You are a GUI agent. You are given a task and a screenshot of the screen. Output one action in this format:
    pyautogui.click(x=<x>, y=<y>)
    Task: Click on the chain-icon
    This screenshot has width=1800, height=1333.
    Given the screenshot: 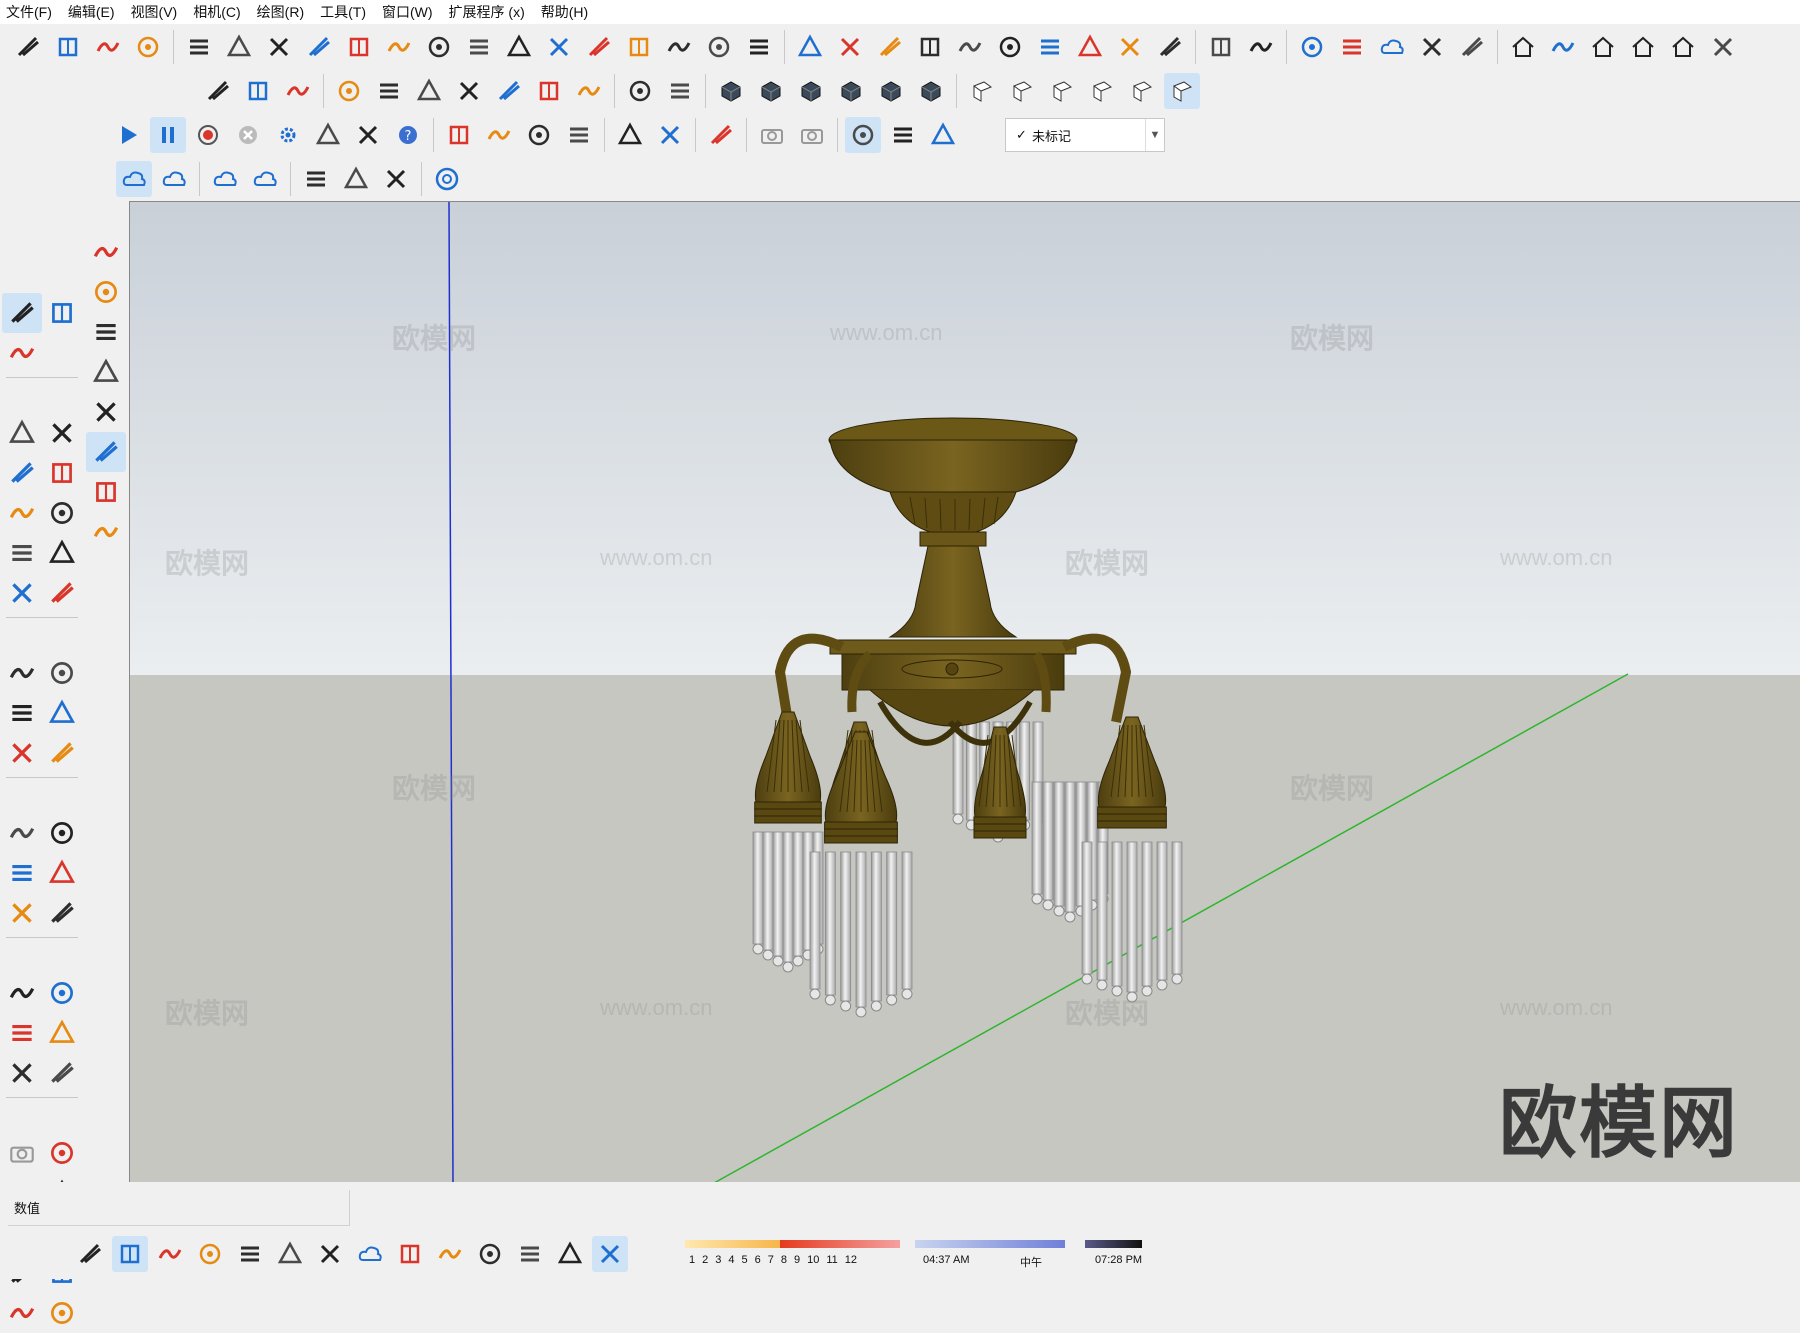 What is the action you would take?
    pyautogui.click(x=759, y=47)
    